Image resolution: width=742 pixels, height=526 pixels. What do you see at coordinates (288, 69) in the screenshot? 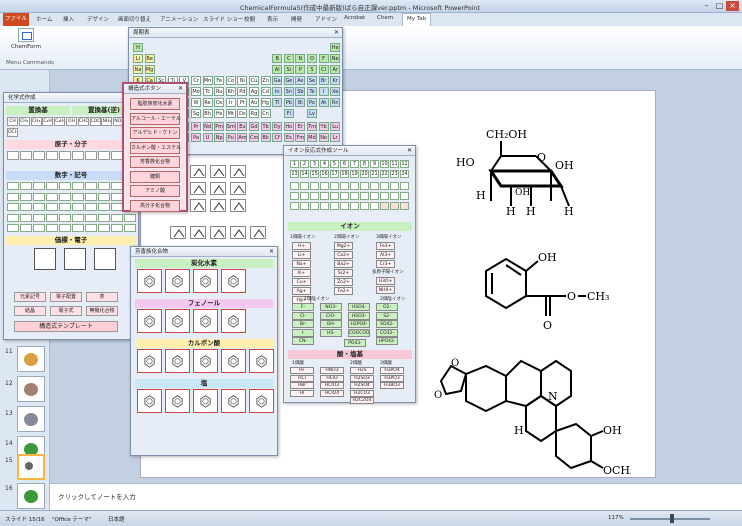
I see `element-Si: Si` at bounding box center [288, 69].